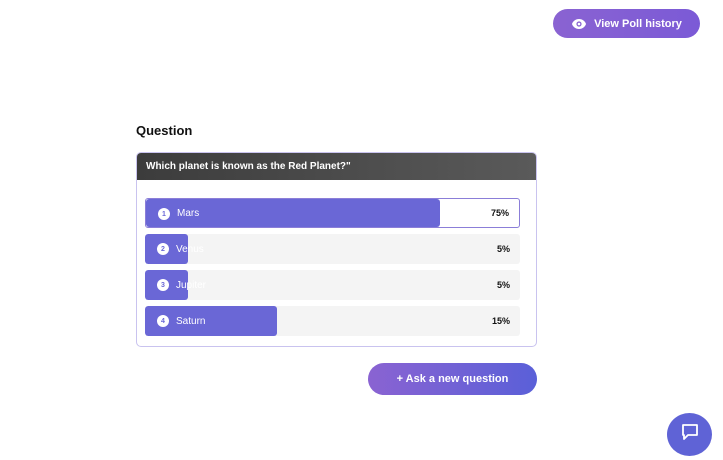 The height and width of the screenshot is (460, 723). What do you see at coordinates (188, 213) in the screenshot?
I see `option-label: Mars` at bounding box center [188, 213].